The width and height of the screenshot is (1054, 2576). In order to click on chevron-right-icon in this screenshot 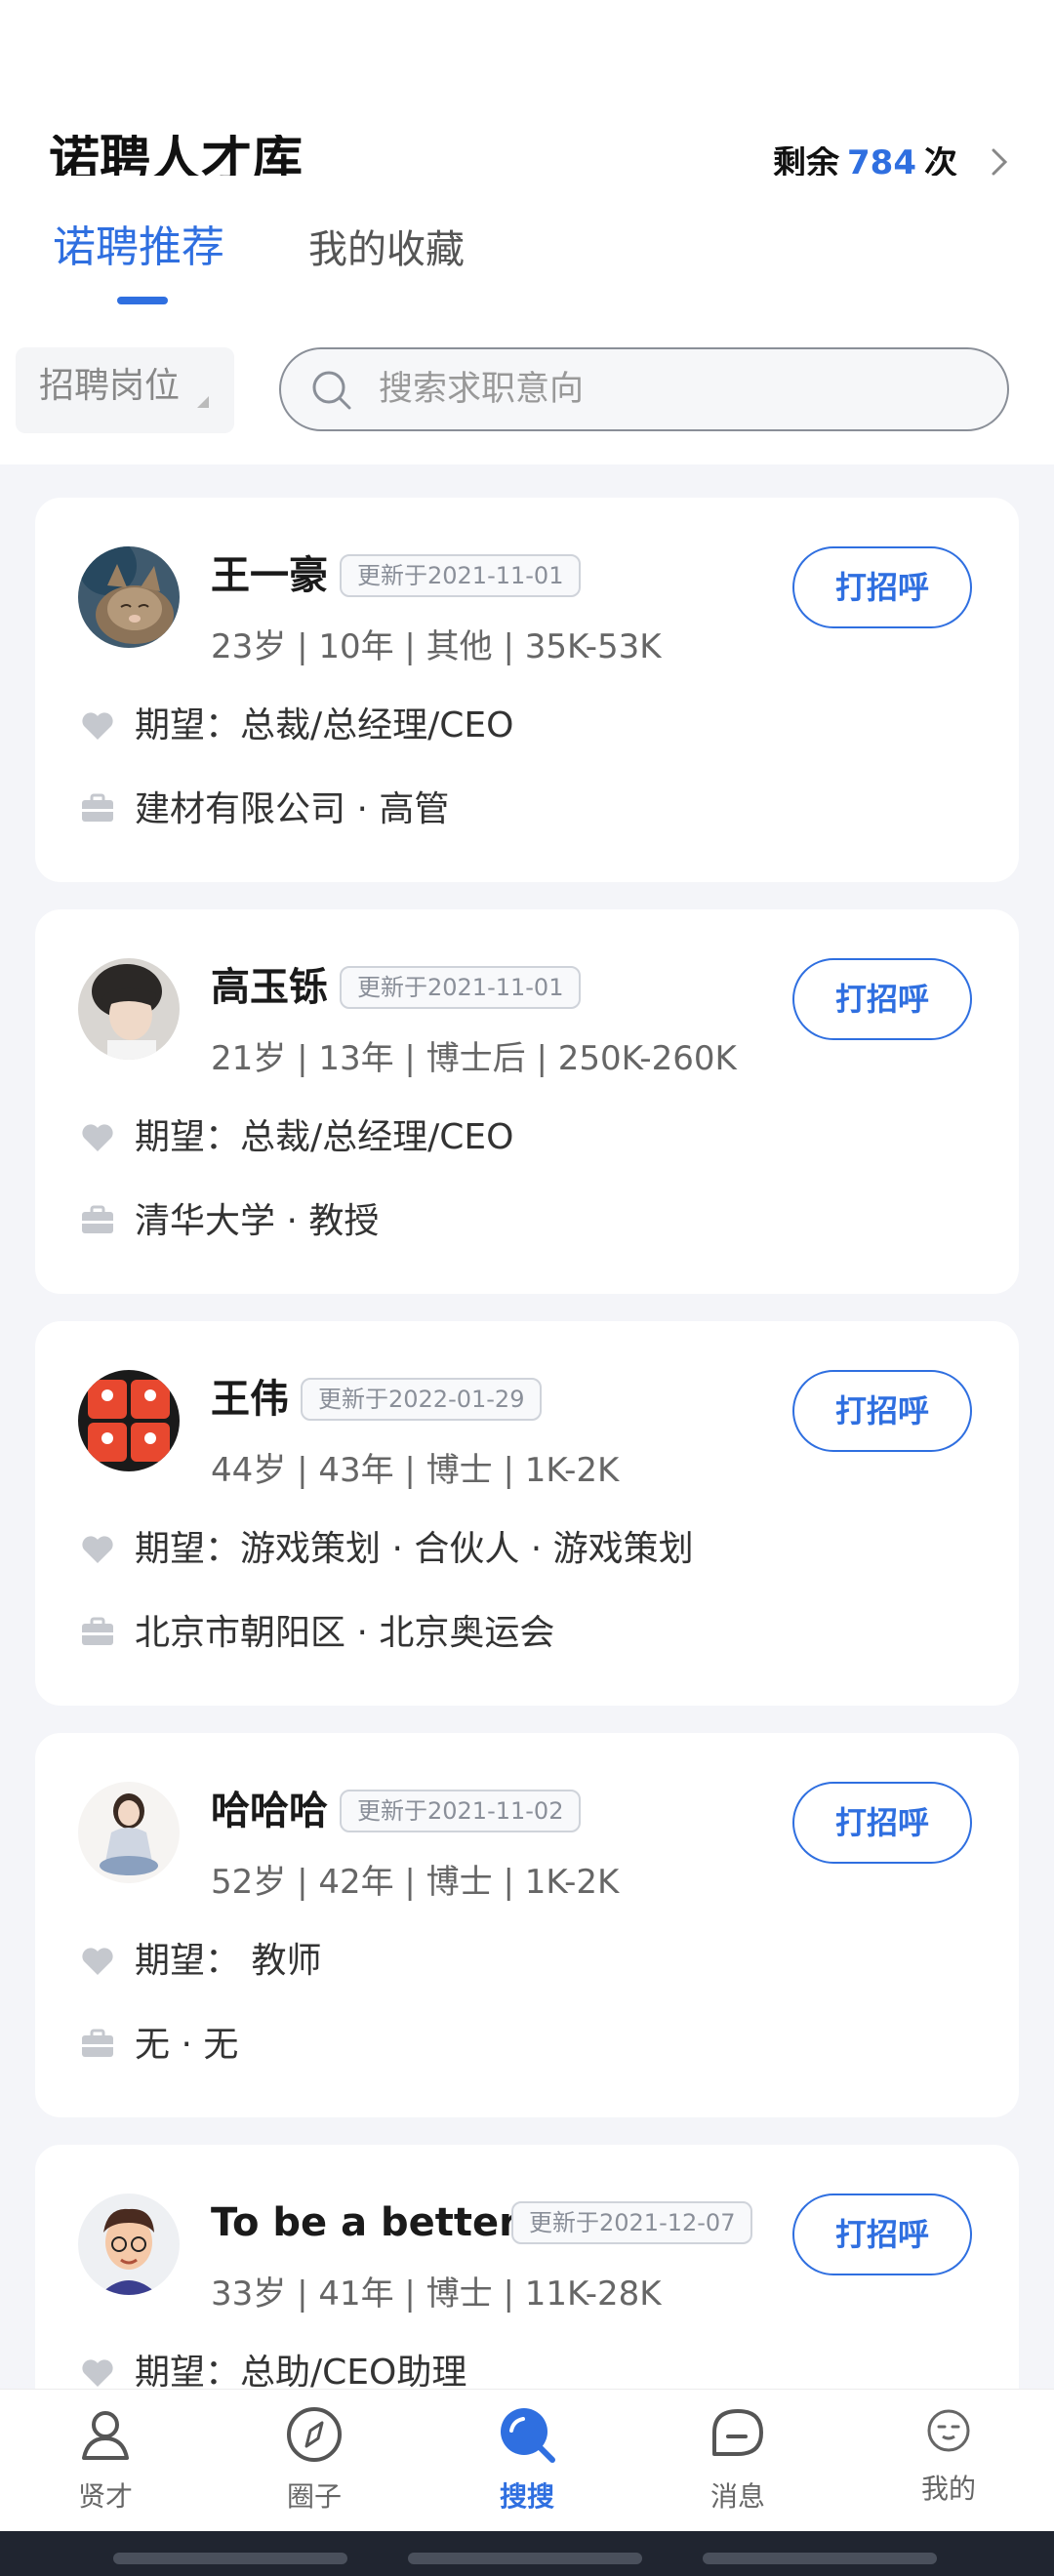, I will do `click(1000, 162)`.